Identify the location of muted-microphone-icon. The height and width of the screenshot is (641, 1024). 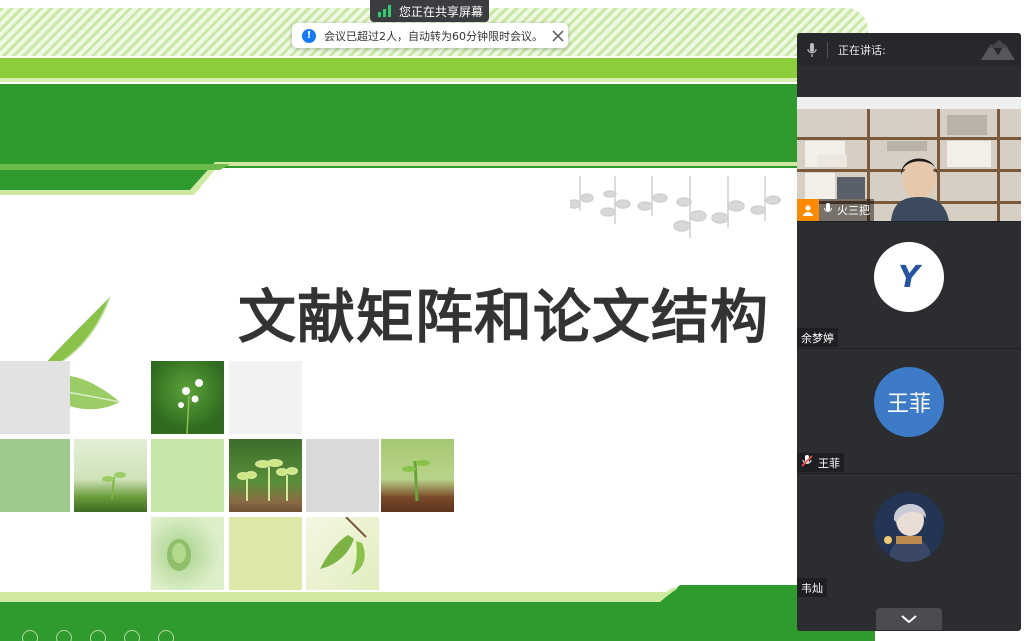
(807, 462).